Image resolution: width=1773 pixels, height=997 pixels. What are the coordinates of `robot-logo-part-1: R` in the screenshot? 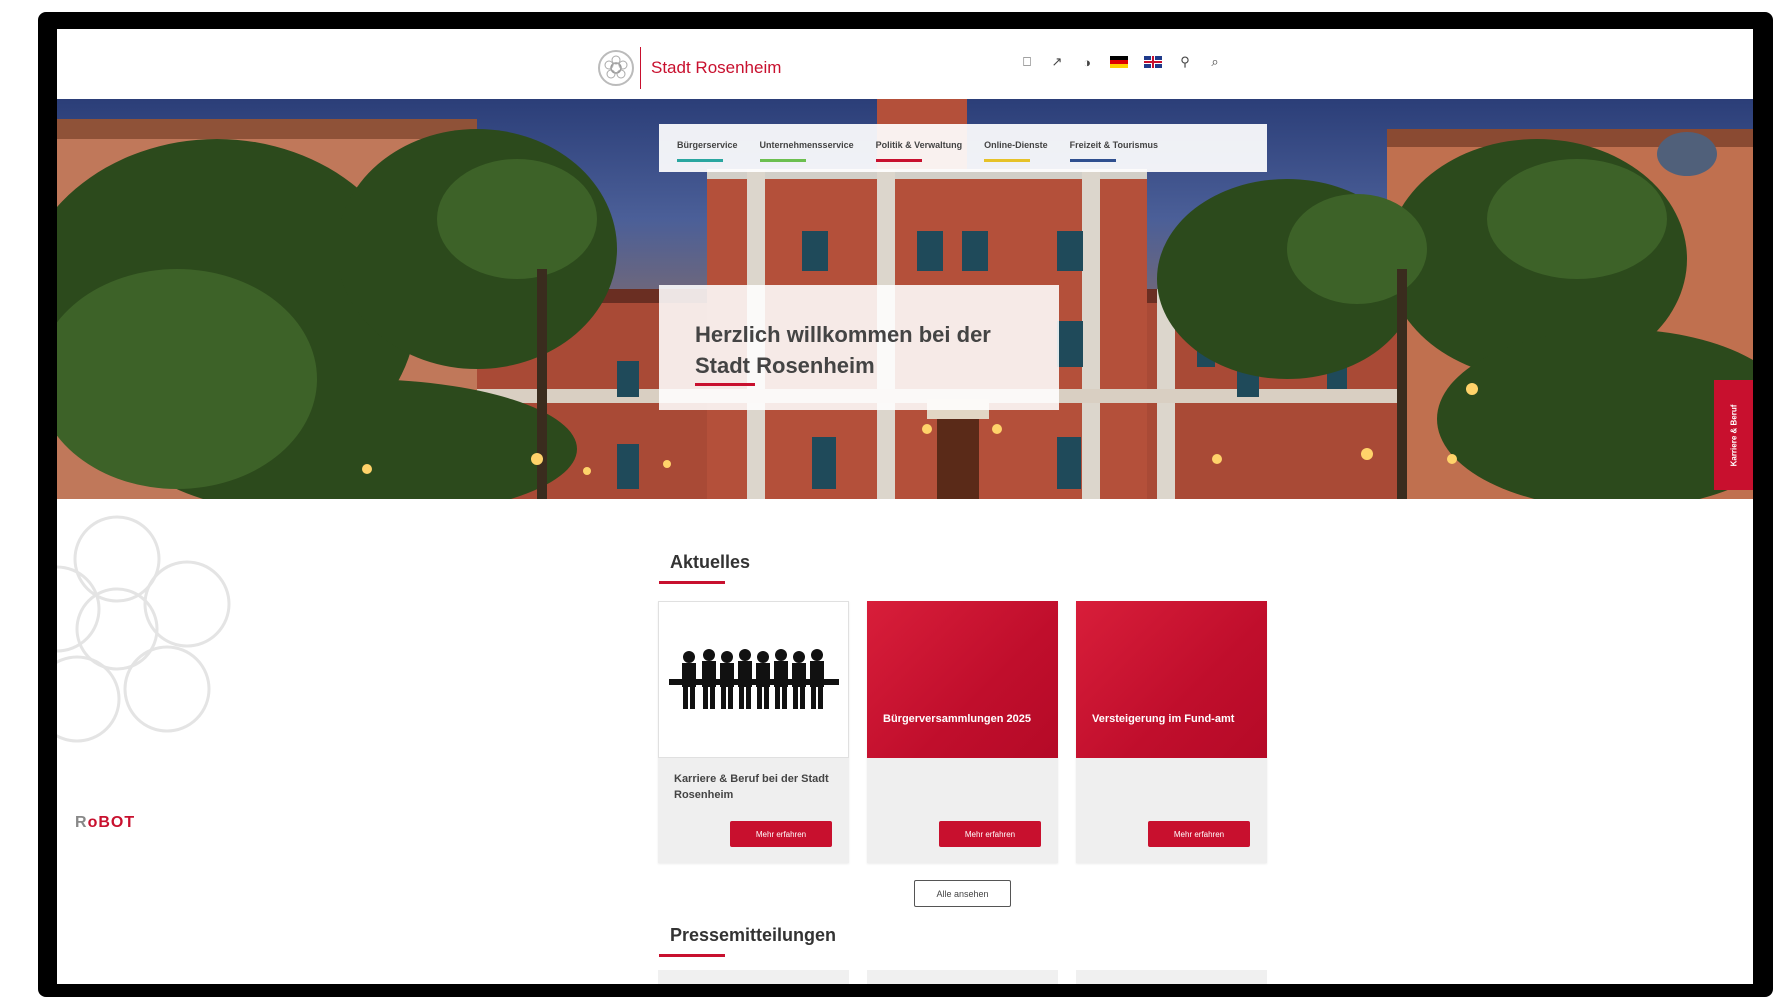 It's located at (81, 822).